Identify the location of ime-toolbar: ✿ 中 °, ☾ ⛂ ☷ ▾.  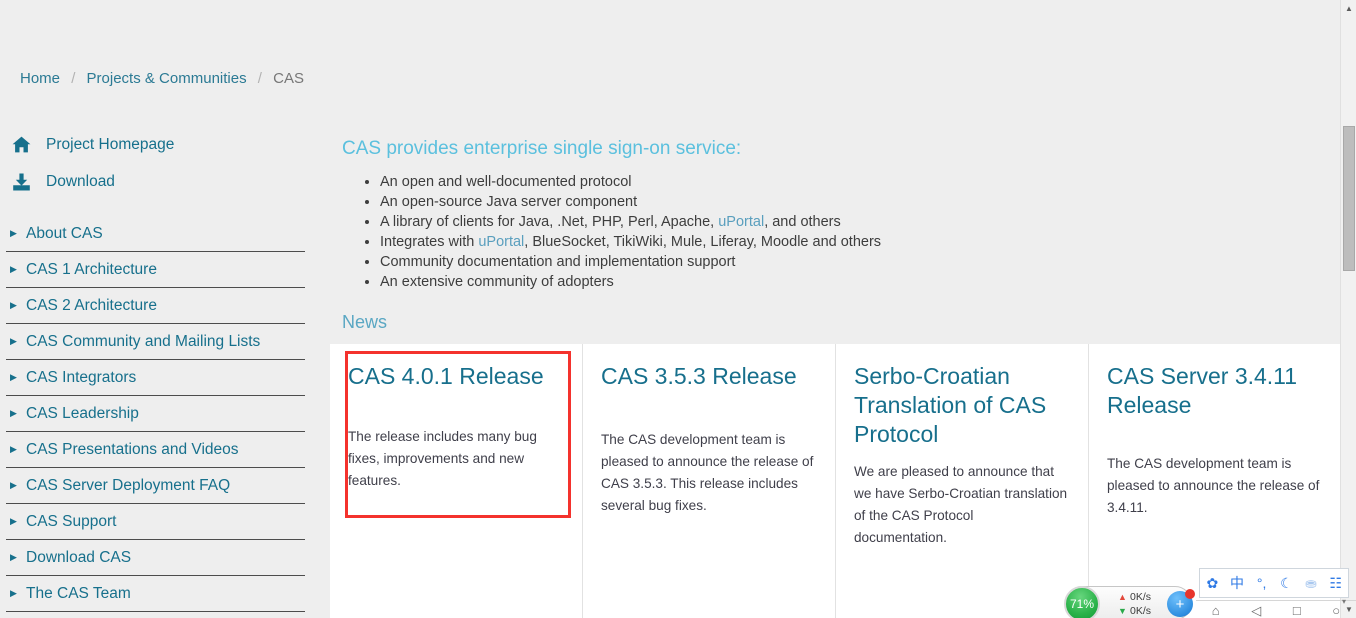
(1274, 587).